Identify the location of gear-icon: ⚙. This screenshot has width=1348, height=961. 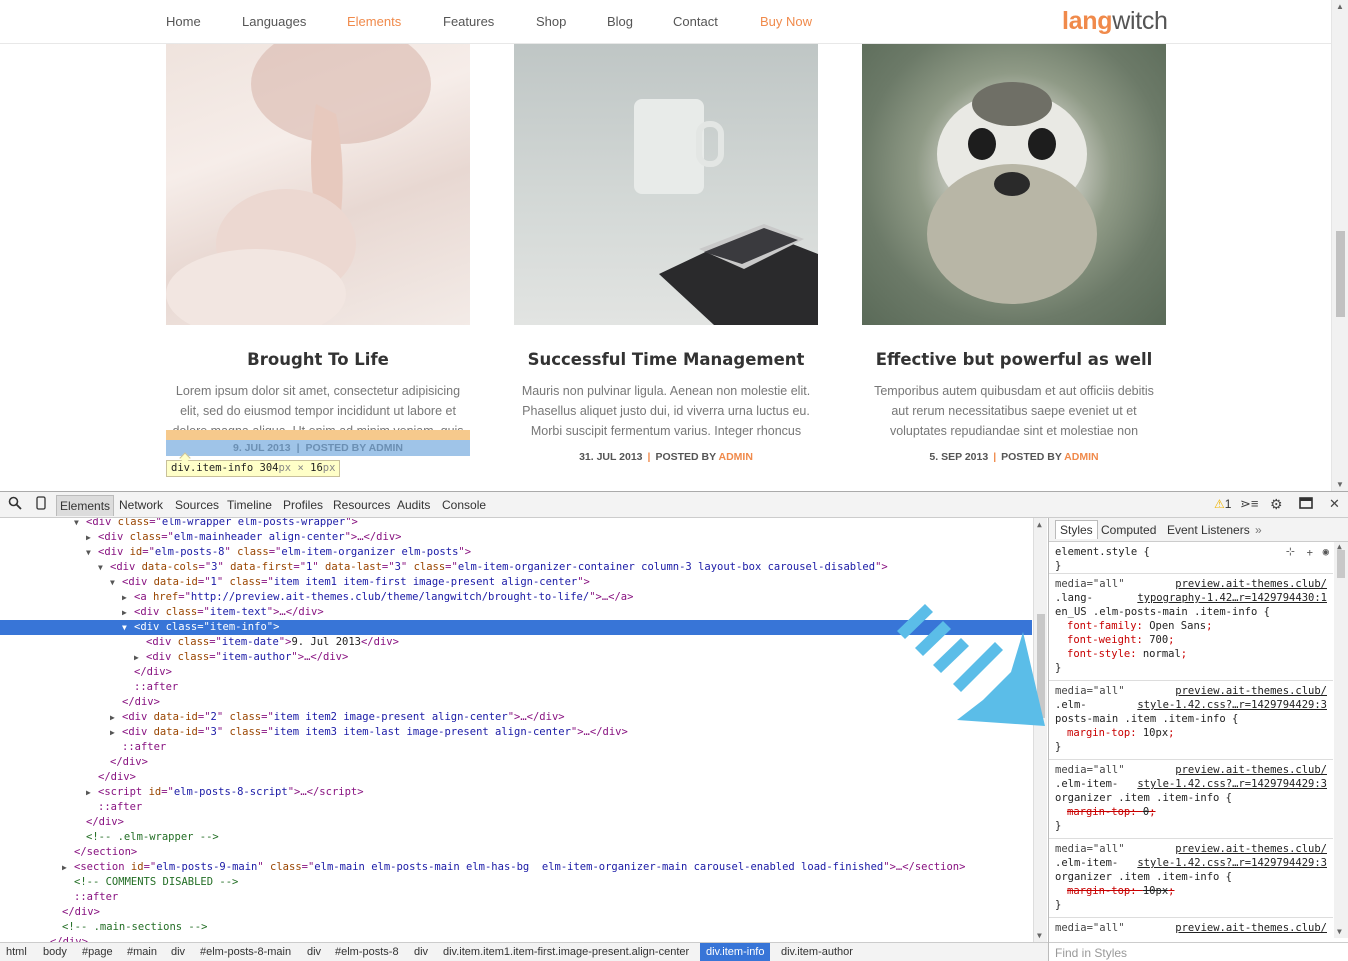
(1276, 504).